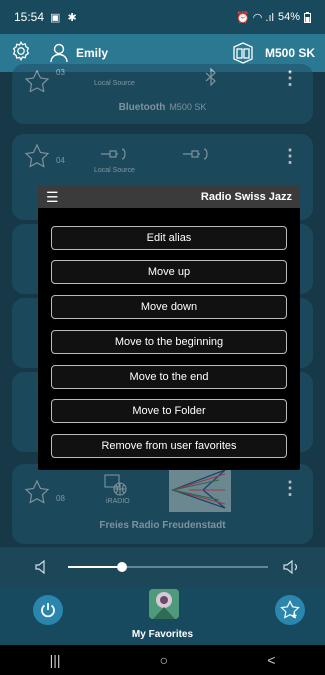 Image resolution: width=325 pixels, height=675 pixels. I want to click on move-to-folder-button: Move to Folder, so click(169, 411).